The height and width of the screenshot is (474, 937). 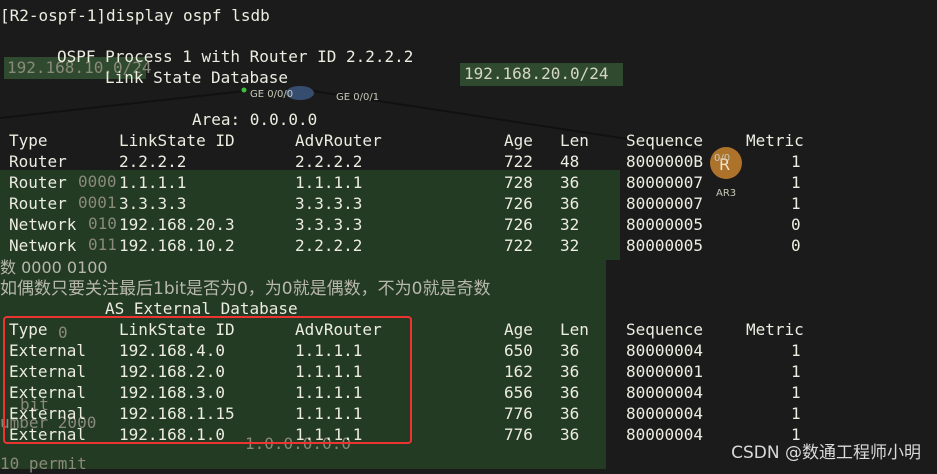 What do you see at coordinates (518, 350) in the screenshot?
I see `cell-age: 650` at bounding box center [518, 350].